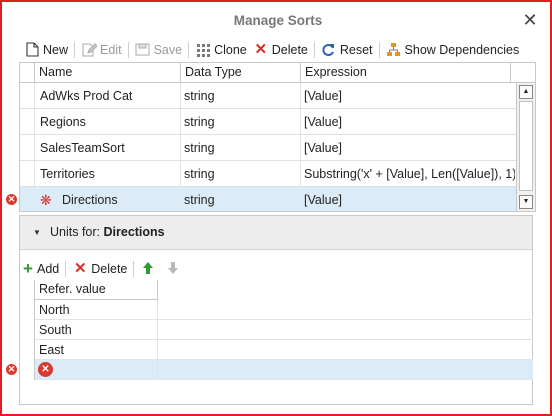 Image resolution: width=552 pixels, height=416 pixels. What do you see at coordinates (356, 50) in the screenshot?
I see `reset-button-label: Reset` at bounding box center [356, 50].